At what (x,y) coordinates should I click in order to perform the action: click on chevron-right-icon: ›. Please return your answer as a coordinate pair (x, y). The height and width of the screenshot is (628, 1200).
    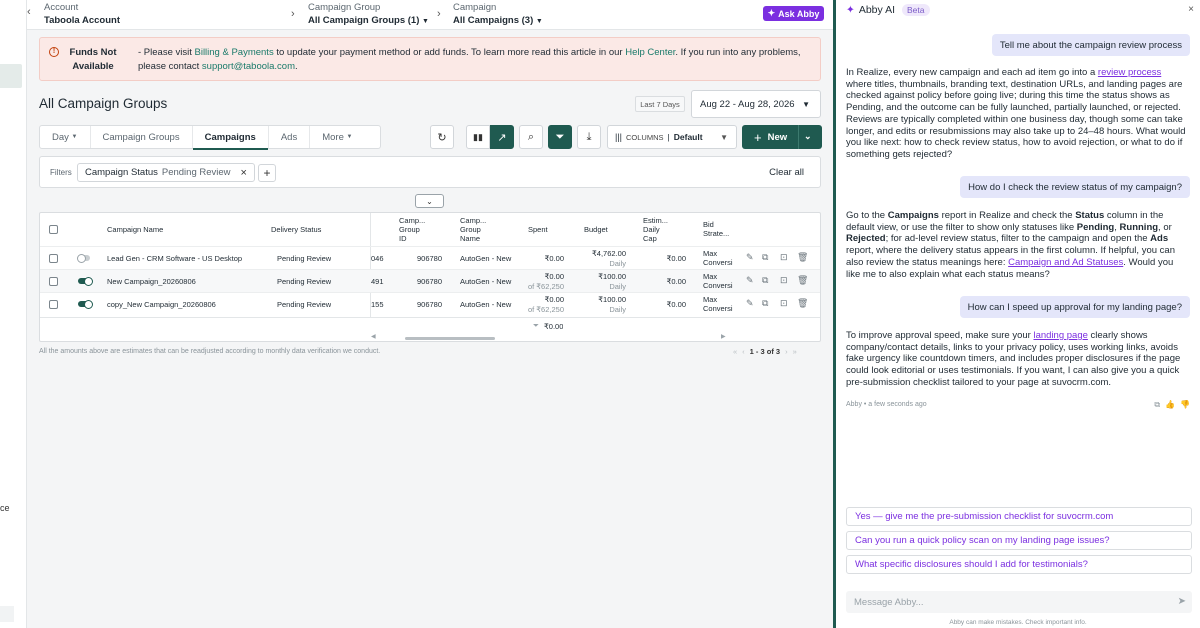
    Looking at the image, I should click on (439, 14).